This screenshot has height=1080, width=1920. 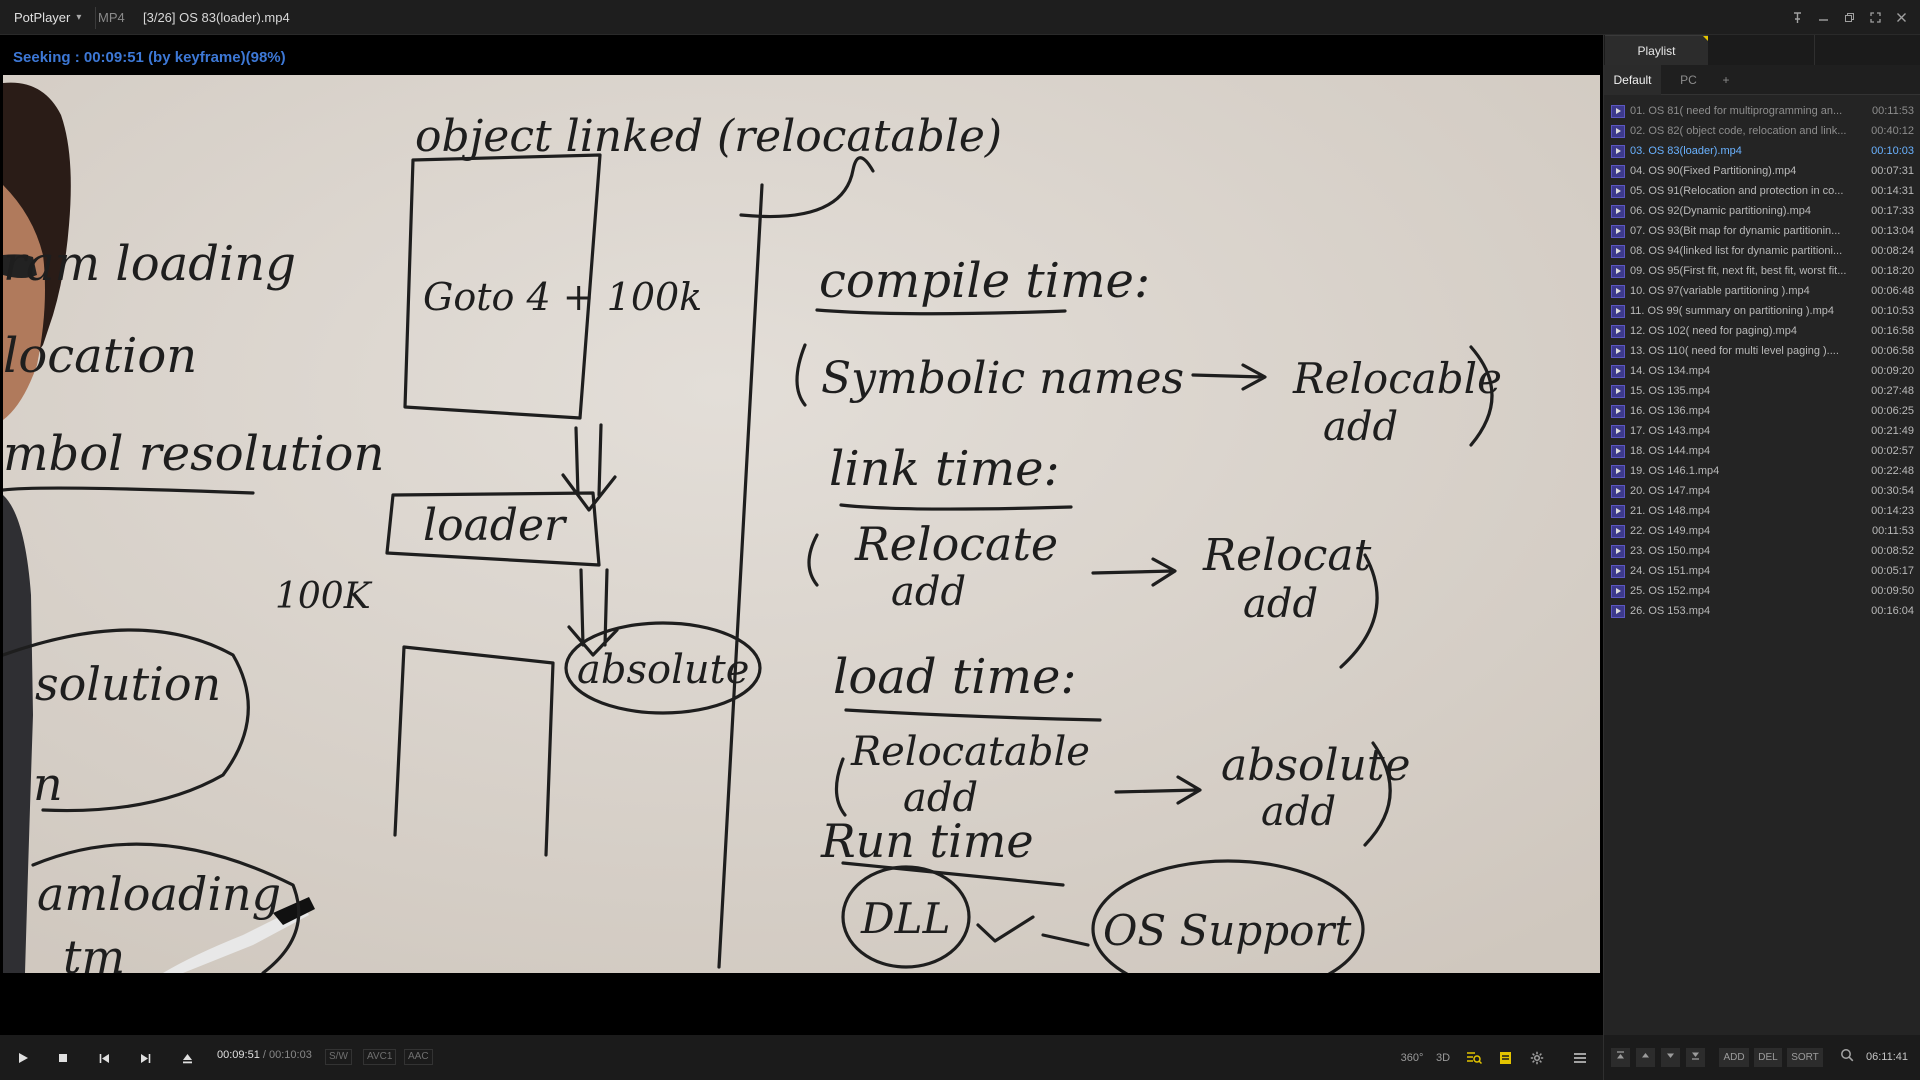 I want to click on playlist-item: 18. OS 144.mp4 00:02:57, so click(x=1762, y=451).